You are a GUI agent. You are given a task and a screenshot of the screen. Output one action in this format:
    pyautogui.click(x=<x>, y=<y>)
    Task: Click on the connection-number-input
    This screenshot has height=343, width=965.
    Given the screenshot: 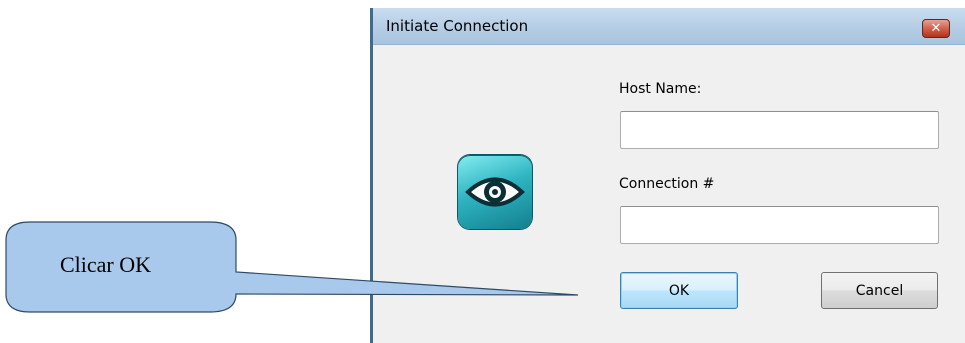 What is the action you would take?
    pyautogui.click(x=779, y=225)
    